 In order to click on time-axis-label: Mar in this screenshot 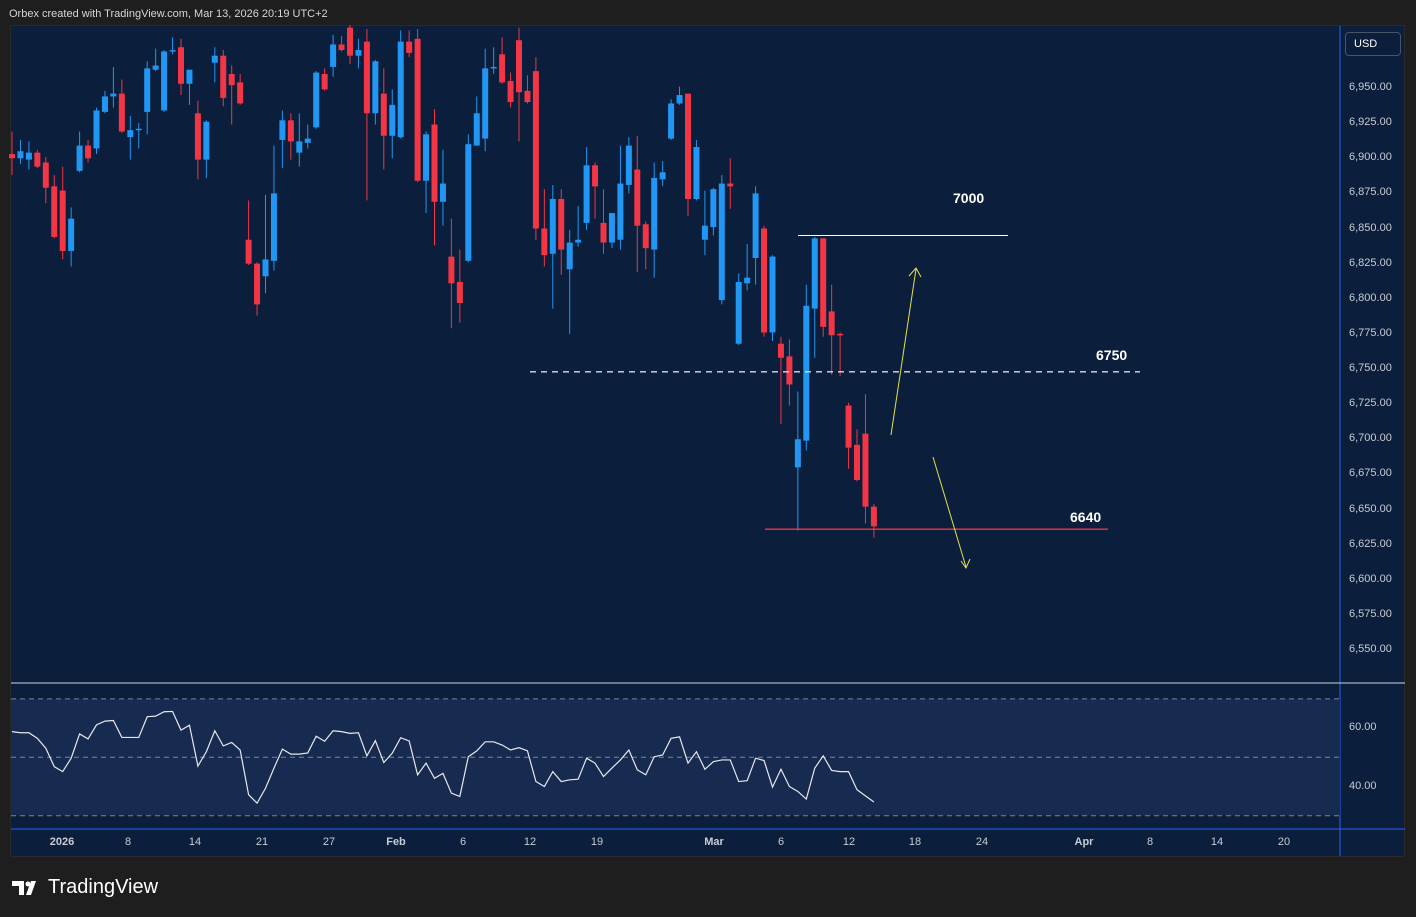, I will do `click(714, 842)`.